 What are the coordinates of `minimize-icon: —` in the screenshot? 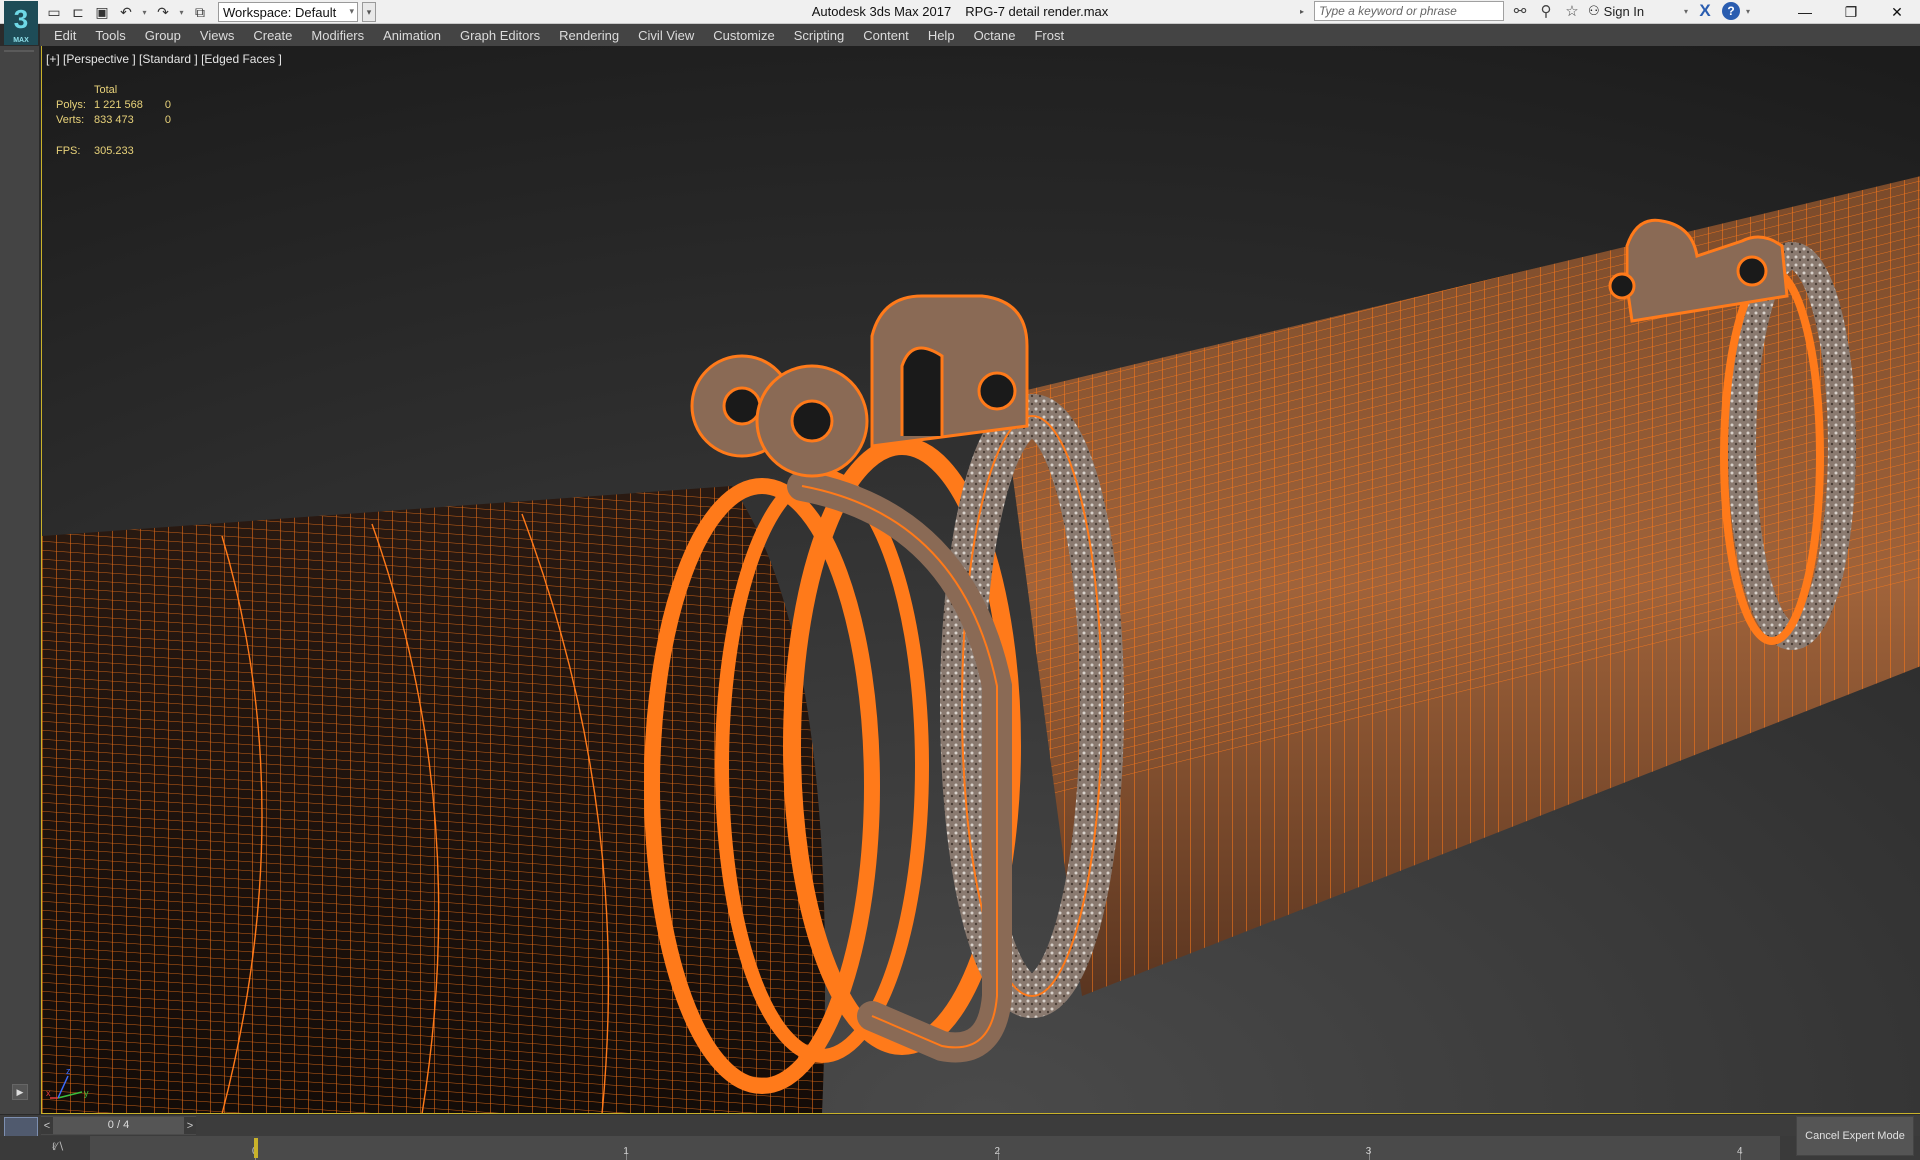 It's located at (1805, 12).